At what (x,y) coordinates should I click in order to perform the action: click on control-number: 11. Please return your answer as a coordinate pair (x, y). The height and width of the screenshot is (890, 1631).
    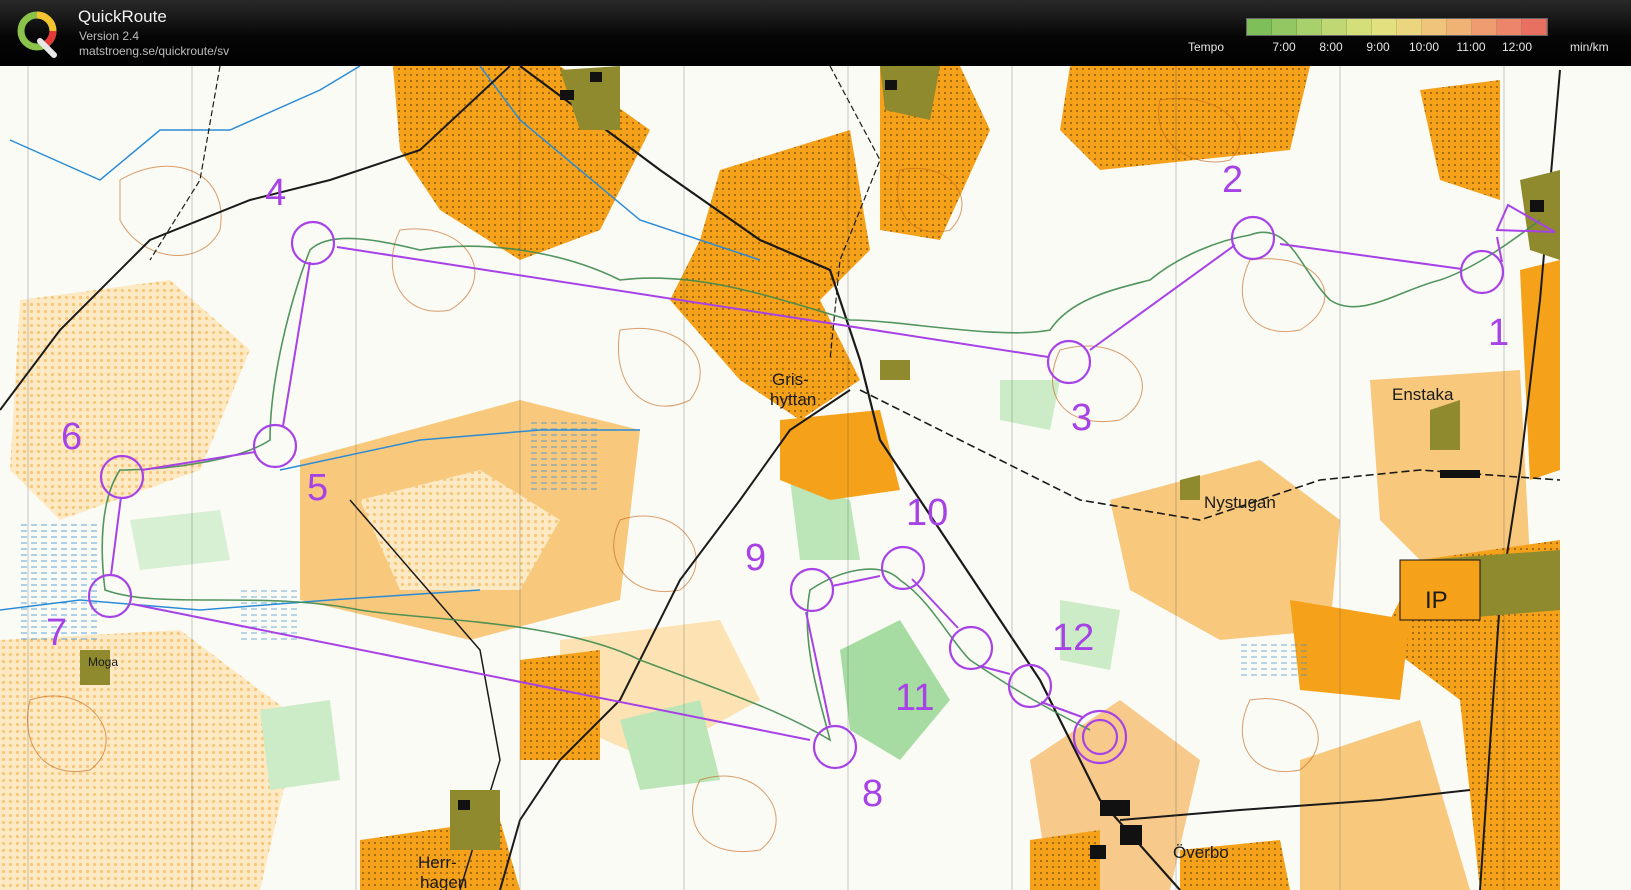
    Looking at the image, I should click on (914, 698).